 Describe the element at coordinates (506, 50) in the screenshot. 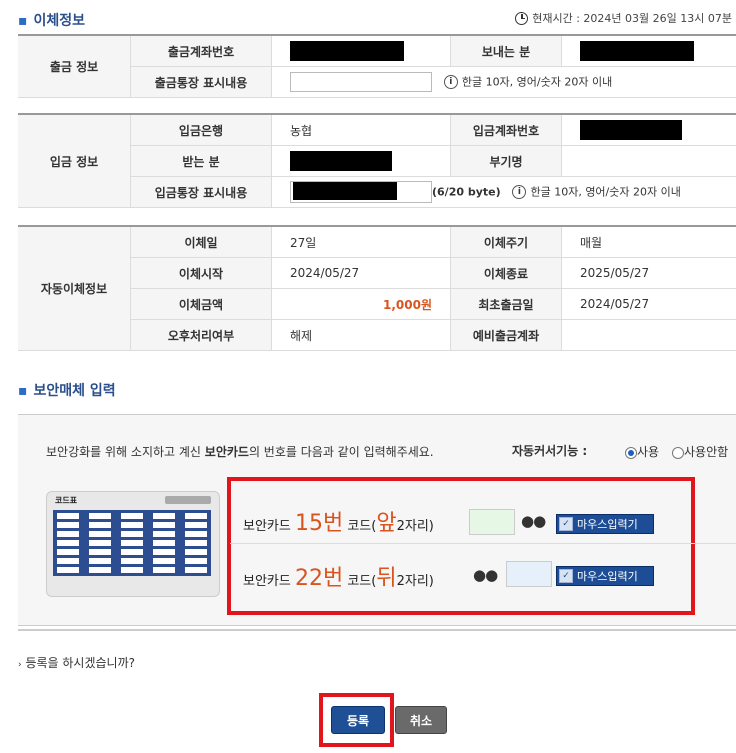

I see `sender-label: 보내는 분` at that location.